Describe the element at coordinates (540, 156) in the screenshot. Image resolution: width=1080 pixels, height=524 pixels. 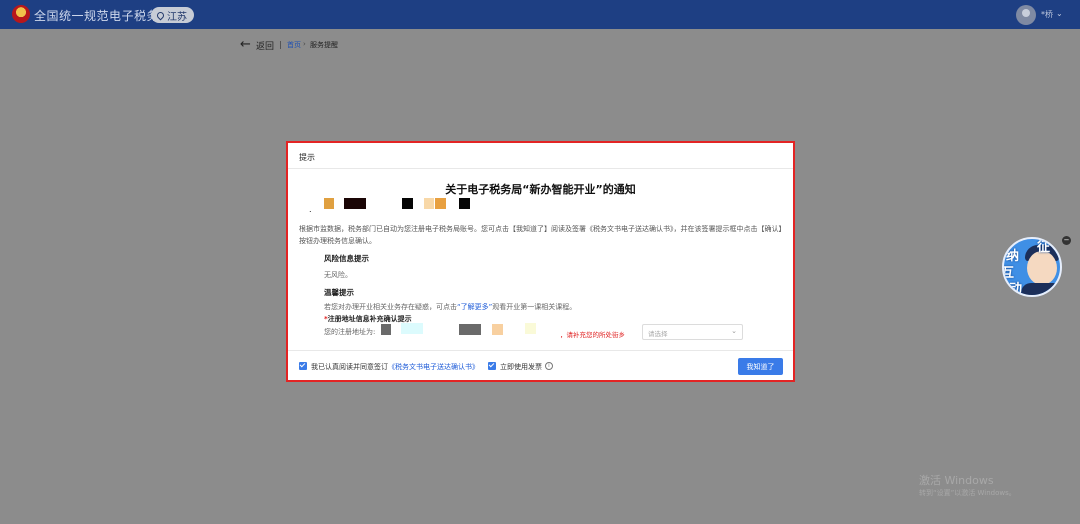
I see `dialog-header: 提示` at that location.